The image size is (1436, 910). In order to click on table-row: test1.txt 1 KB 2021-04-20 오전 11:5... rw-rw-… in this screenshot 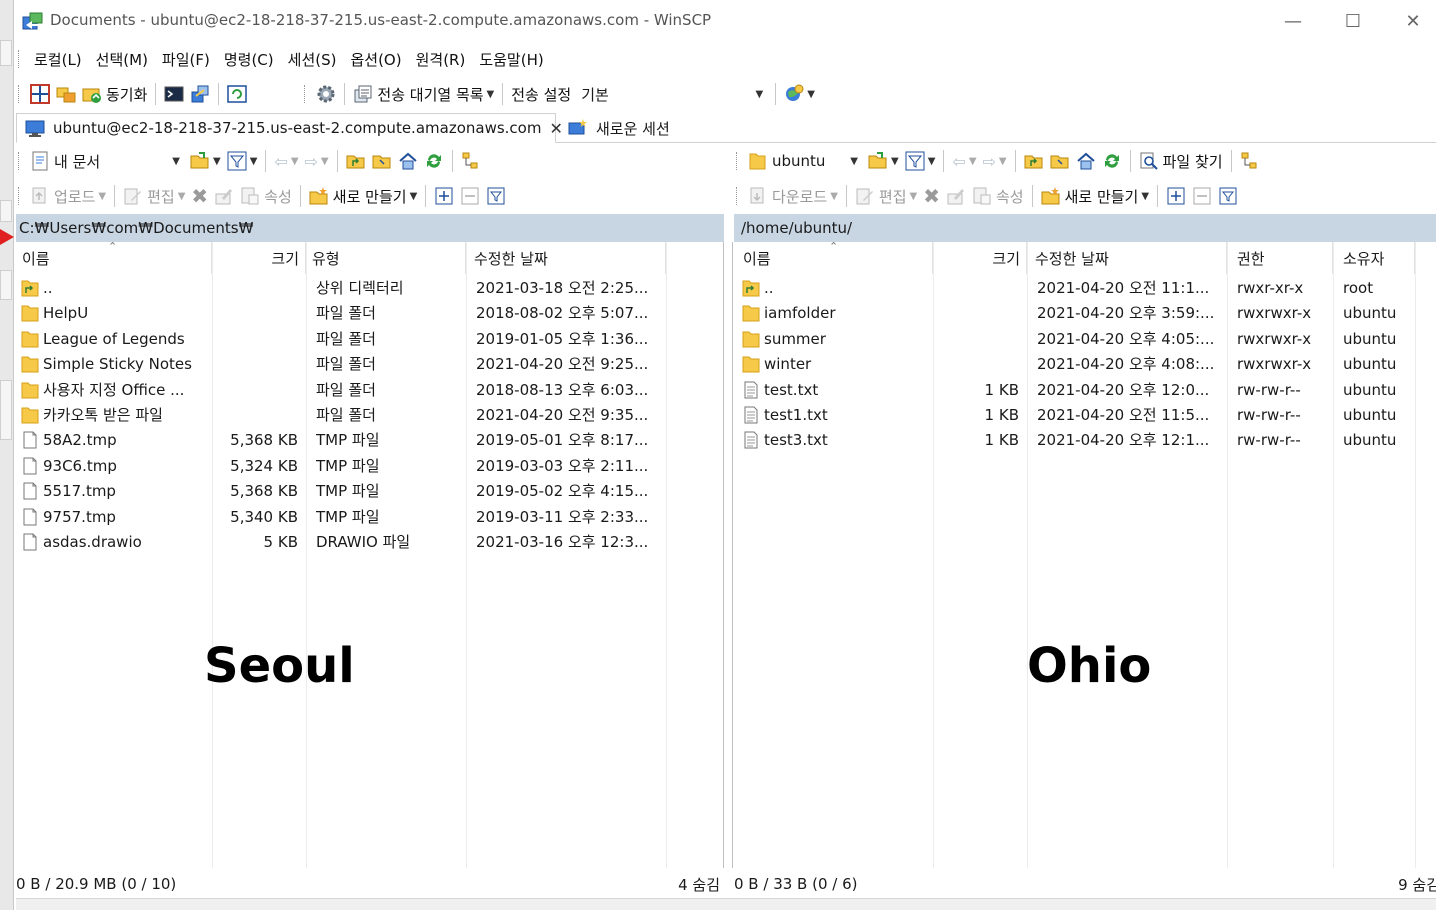, I will do `click(1084, 415)`.